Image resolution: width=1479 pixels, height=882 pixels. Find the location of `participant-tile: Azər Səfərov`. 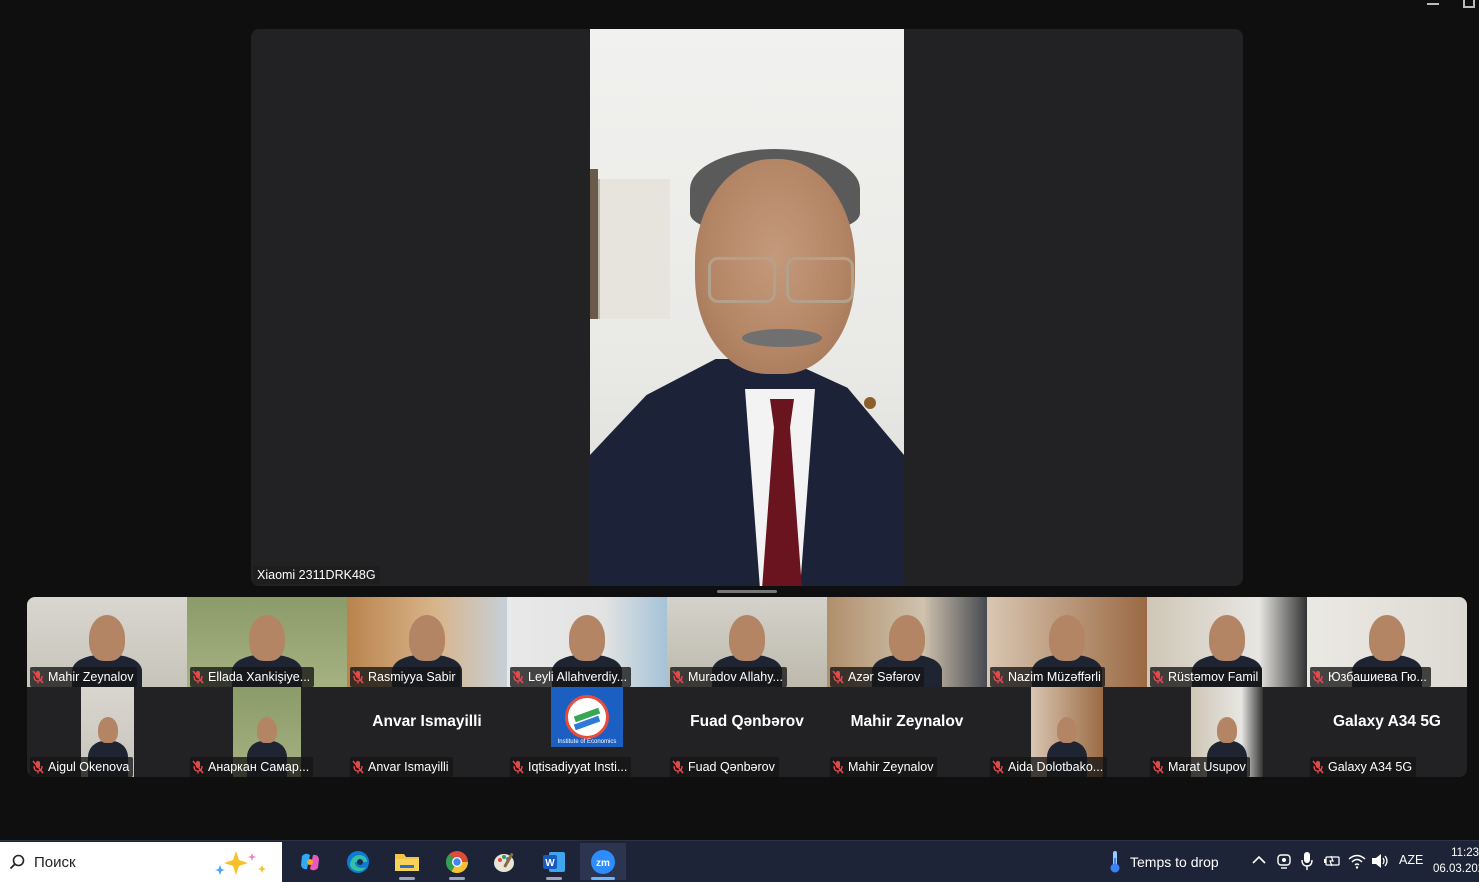

participant-tile: Azər Səfərov is located at coordinates (907, 642).